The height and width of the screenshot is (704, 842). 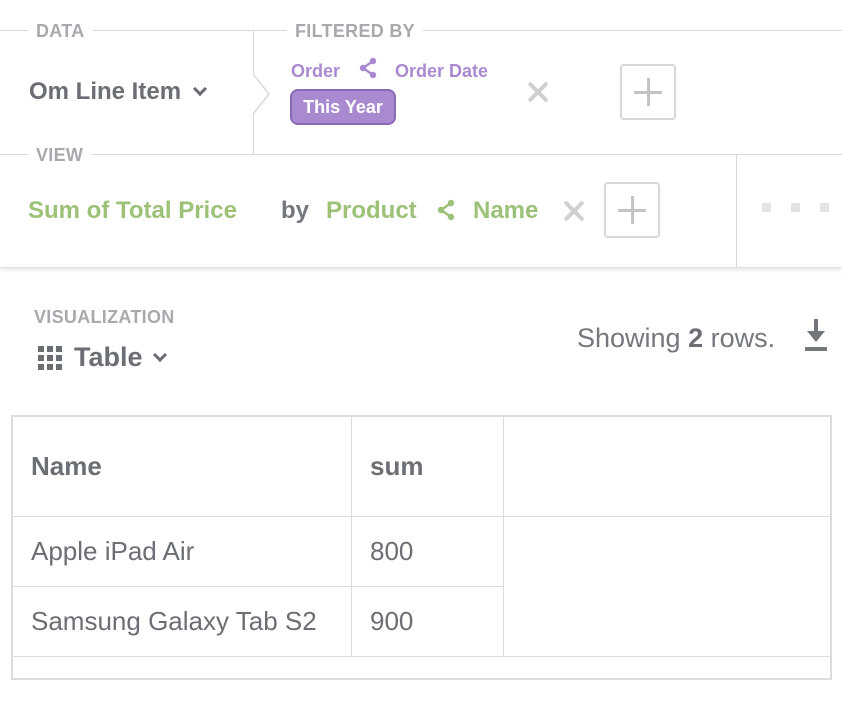 What do you see at coordinates (261, 94) in the screenshot?
I see `arrow-right-notch-icon` at bounding box center [261, 94].